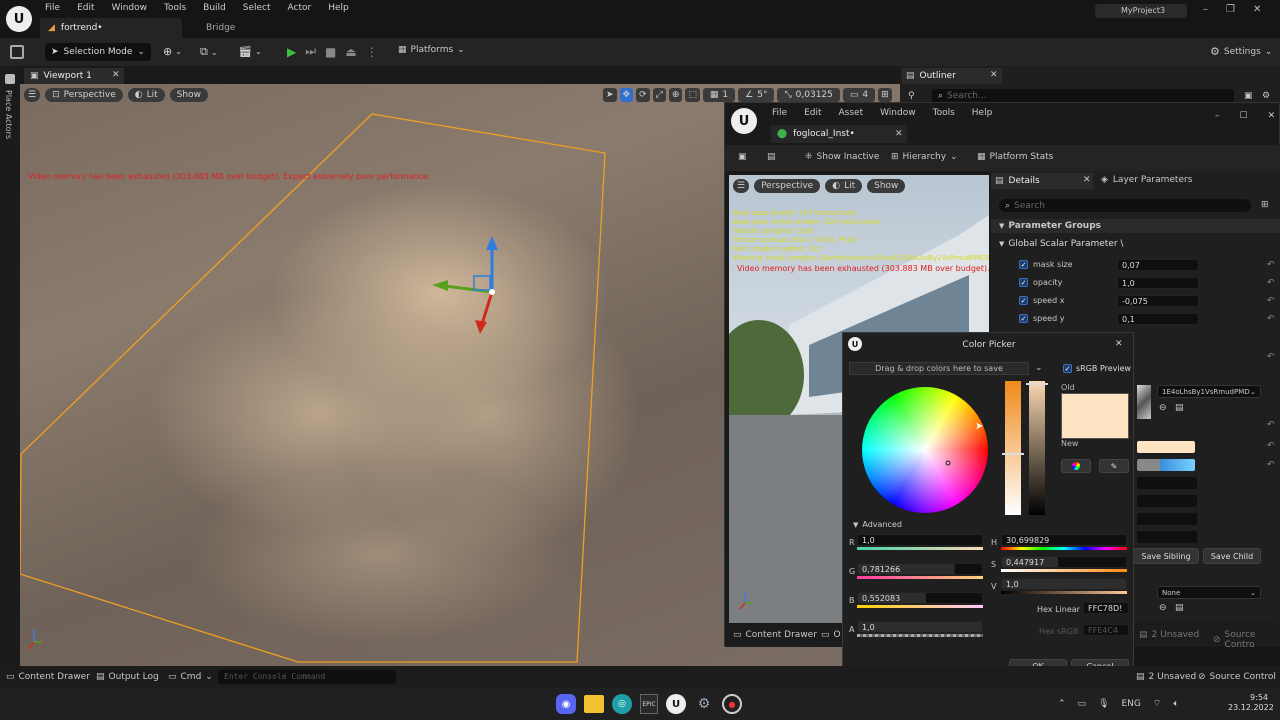  I want to click on select-tool-button: ➤, so click(610, 95).